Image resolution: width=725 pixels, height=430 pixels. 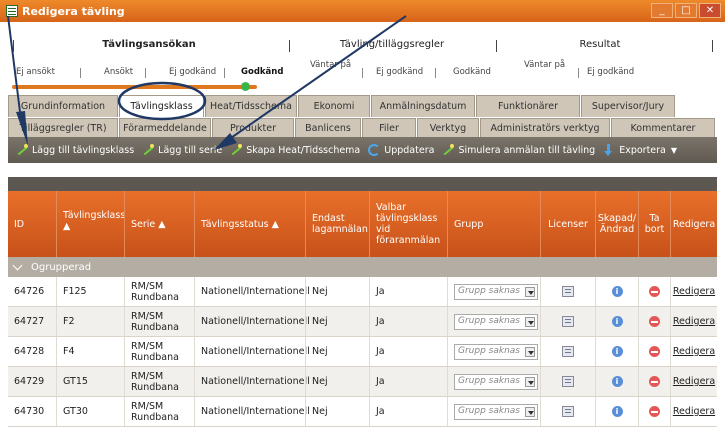 What do you see at coordinates (159, 224) in the screenshot?
I see `col-header-series: Serie ▲` at bounding box center [159, 224].